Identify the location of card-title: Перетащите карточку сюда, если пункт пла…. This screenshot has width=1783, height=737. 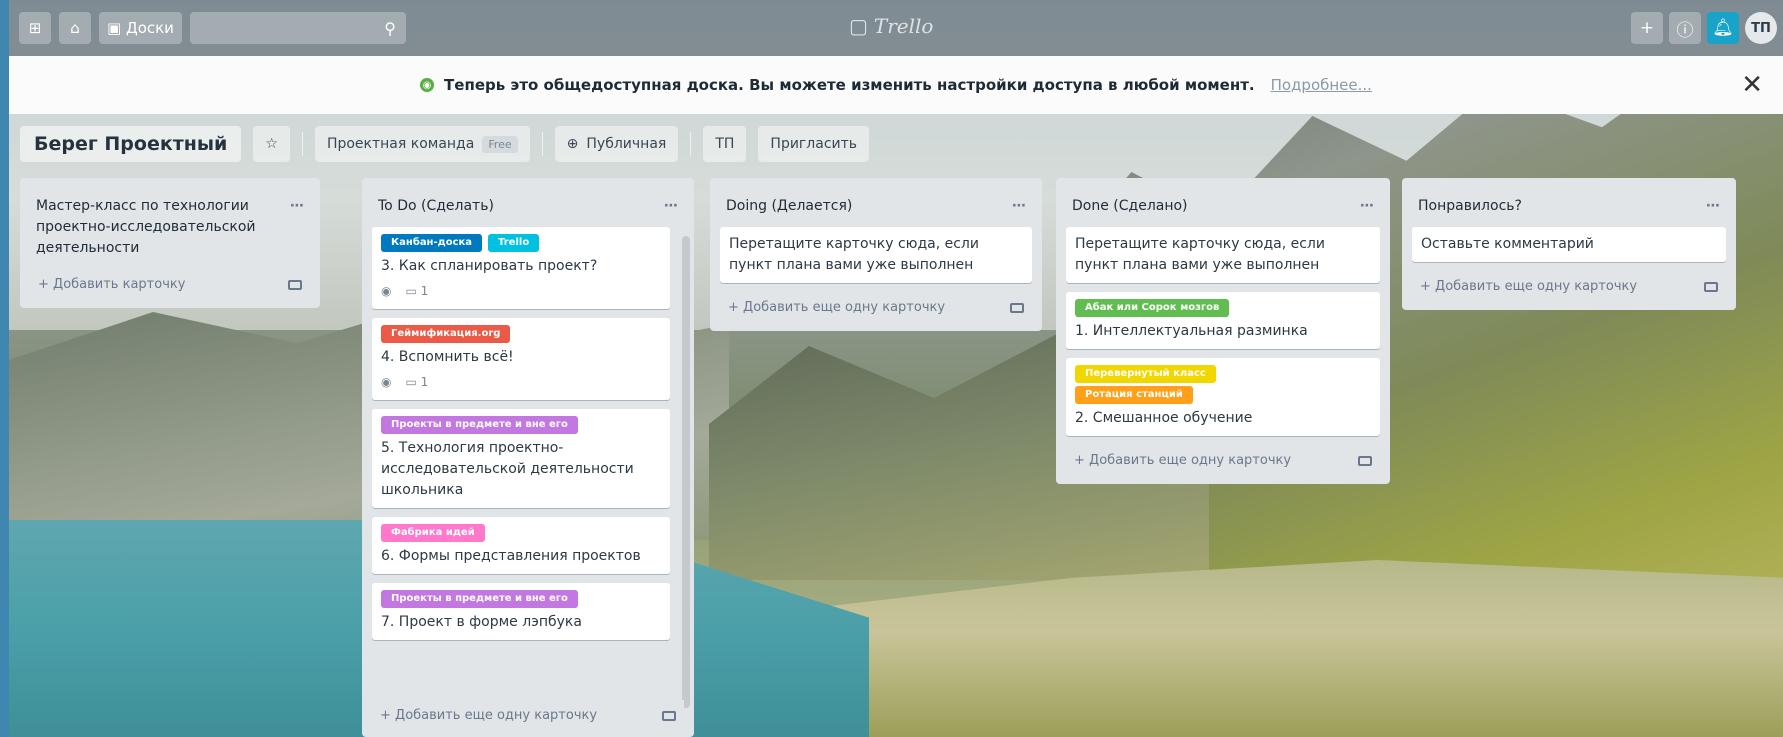
(854, 254).